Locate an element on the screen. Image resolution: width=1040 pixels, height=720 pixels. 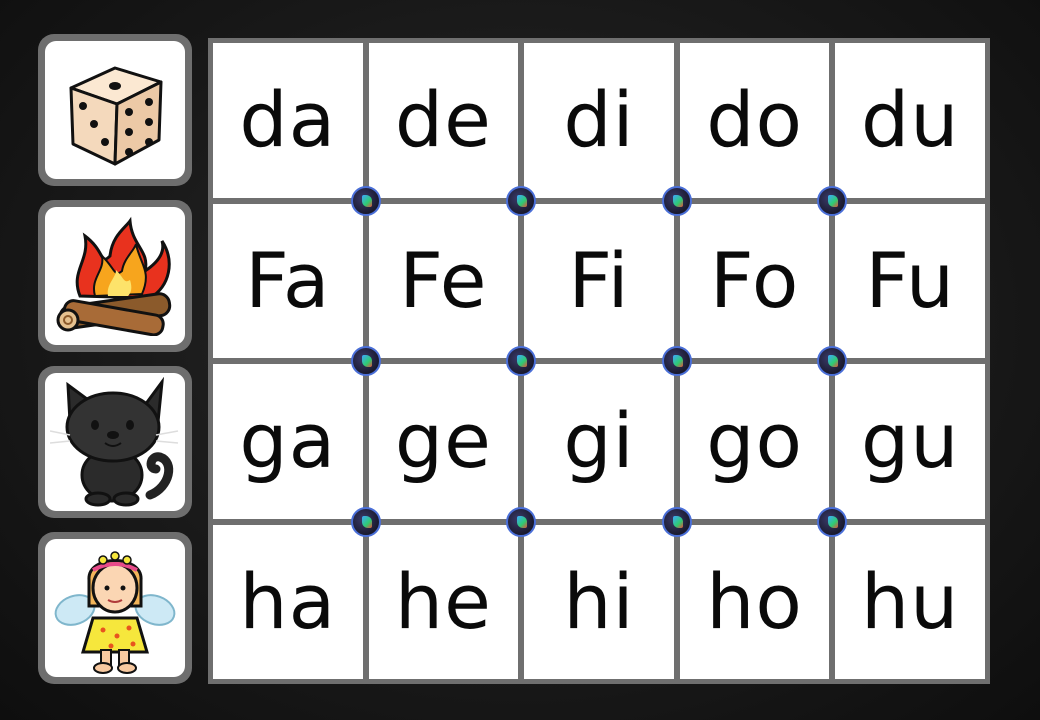
syllable-card: da is located at coordinates (288, 120).